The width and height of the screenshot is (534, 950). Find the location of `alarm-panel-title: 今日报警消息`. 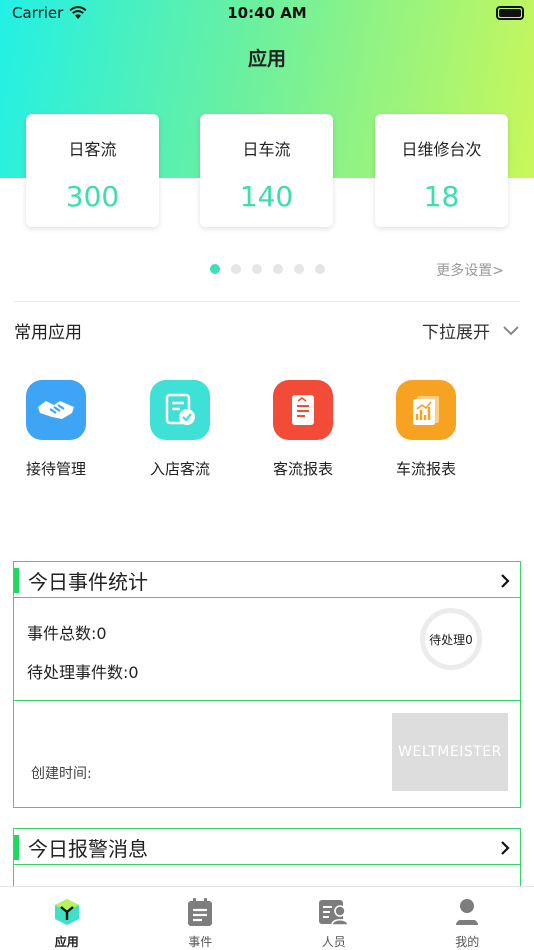

alarm-panel-title: 今日报警消息 is located at coordinates (88, 849).